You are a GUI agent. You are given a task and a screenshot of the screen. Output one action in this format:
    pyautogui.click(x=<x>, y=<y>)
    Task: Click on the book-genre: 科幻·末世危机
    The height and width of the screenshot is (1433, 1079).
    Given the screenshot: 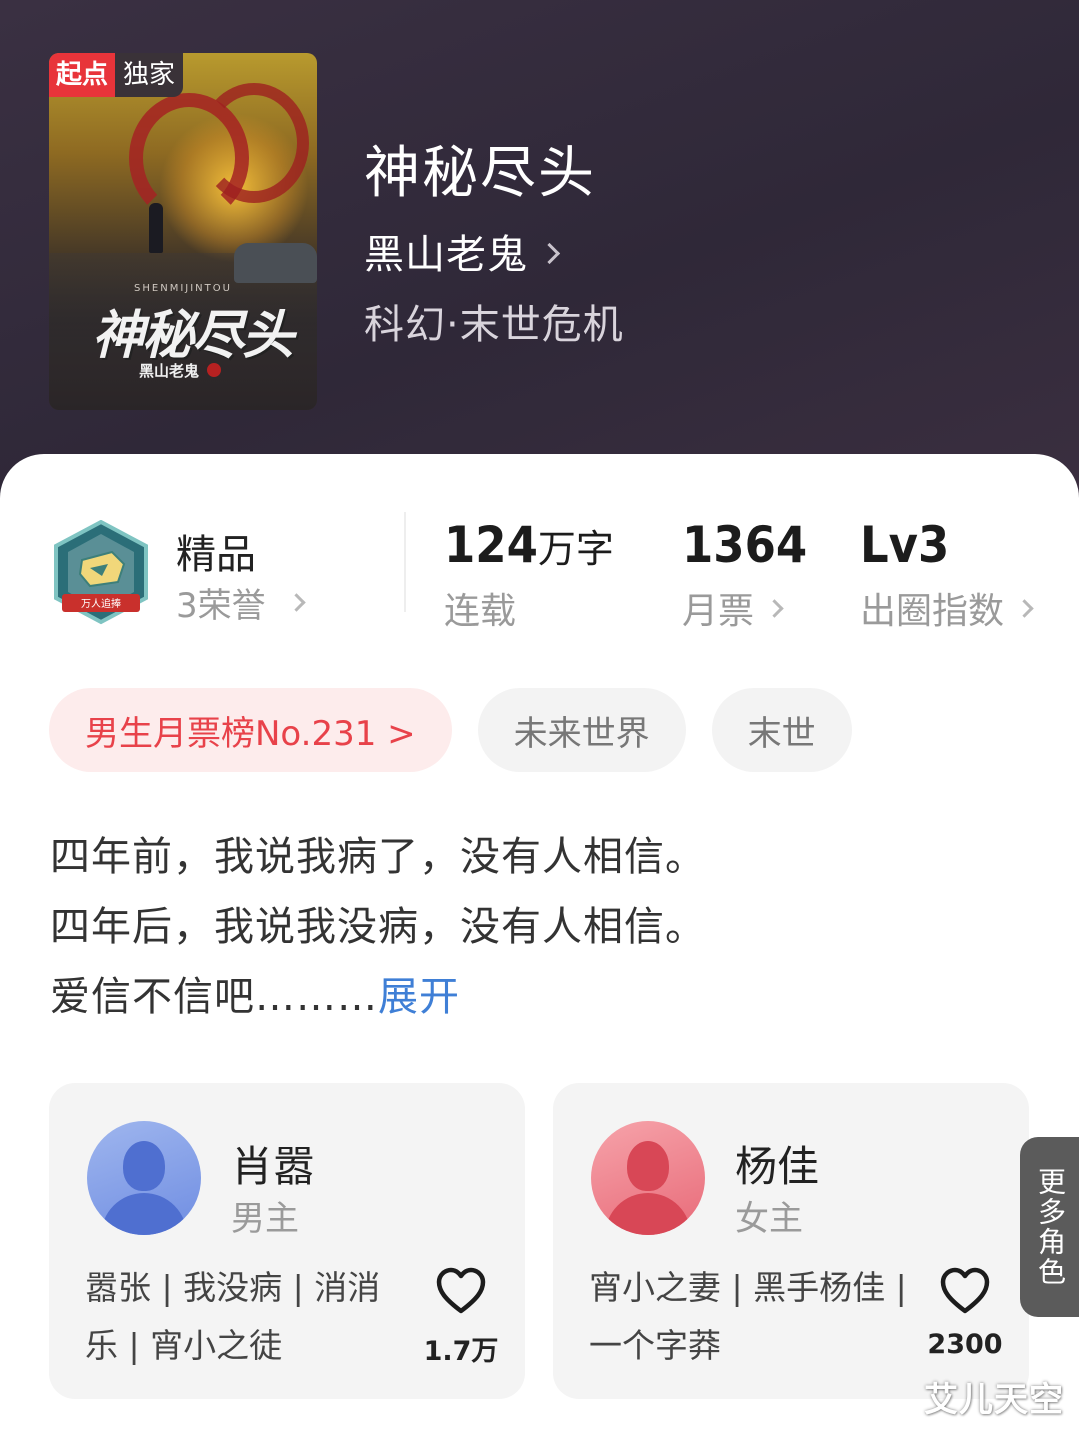 What is the action you would take?
    pyautogui.click(x=494, y=325)
    